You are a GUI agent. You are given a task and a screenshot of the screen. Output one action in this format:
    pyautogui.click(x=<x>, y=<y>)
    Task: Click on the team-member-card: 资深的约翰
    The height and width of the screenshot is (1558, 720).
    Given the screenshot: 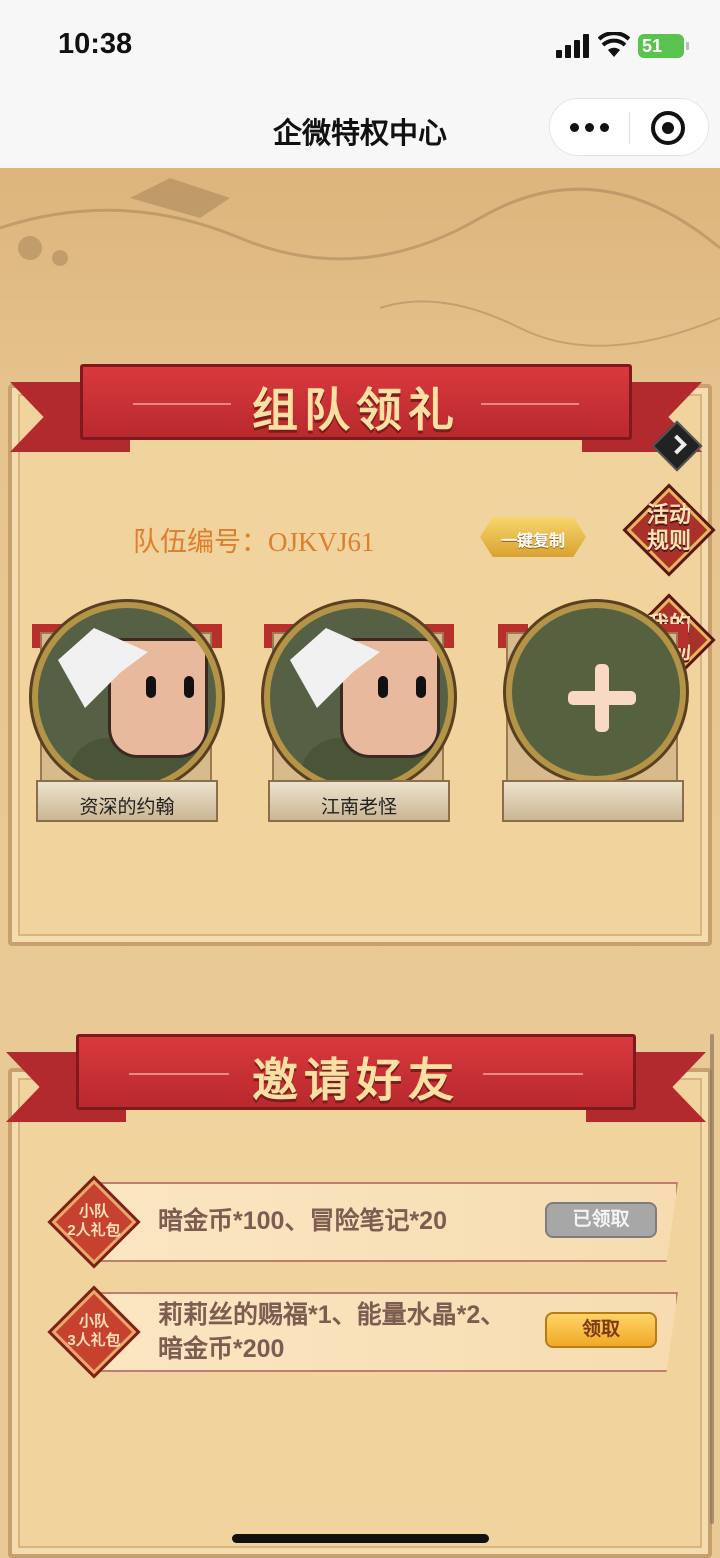 What is the action you would take?
    pyautogui.click(x=127, y=717)
    